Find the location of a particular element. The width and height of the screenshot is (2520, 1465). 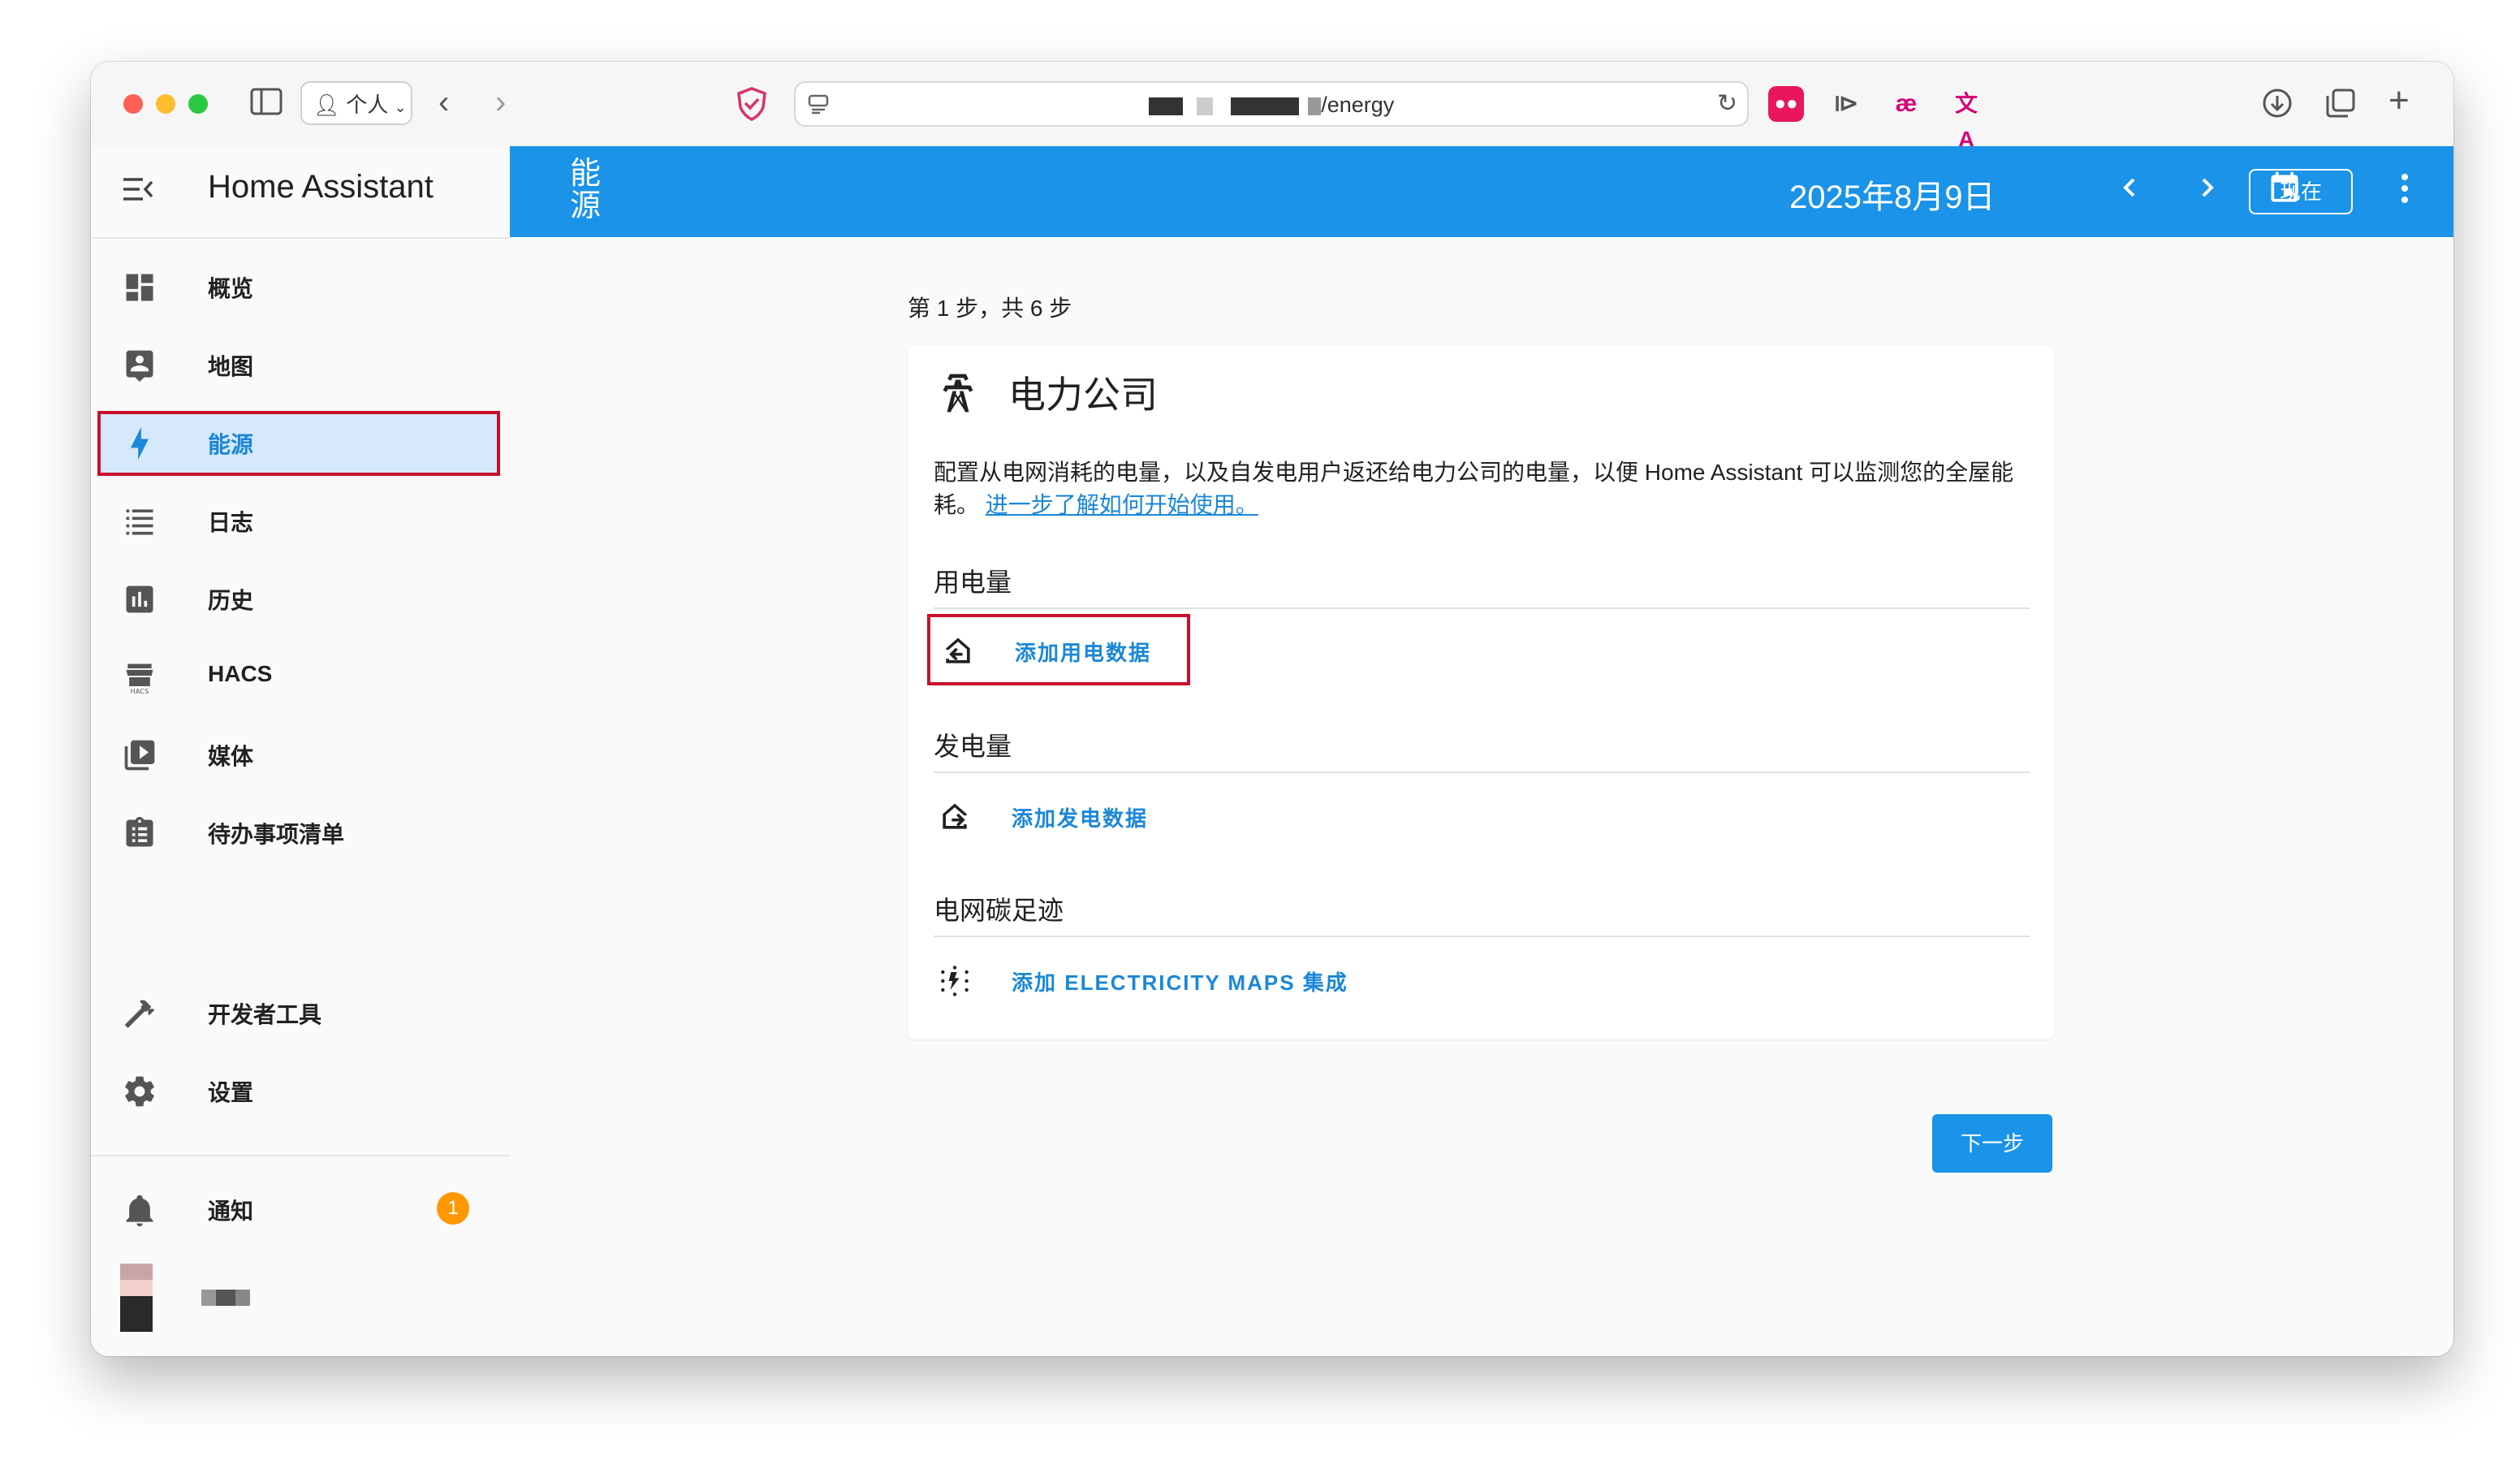

chevron-down-icon: ⌄ is located at coordinates (400, 107).